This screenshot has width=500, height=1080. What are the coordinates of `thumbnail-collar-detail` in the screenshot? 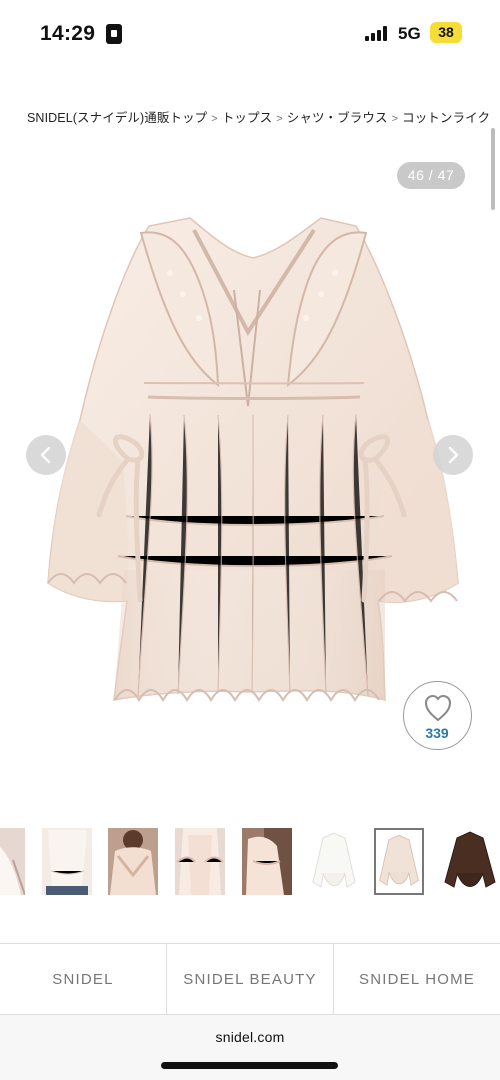 It's located at (133, 861).